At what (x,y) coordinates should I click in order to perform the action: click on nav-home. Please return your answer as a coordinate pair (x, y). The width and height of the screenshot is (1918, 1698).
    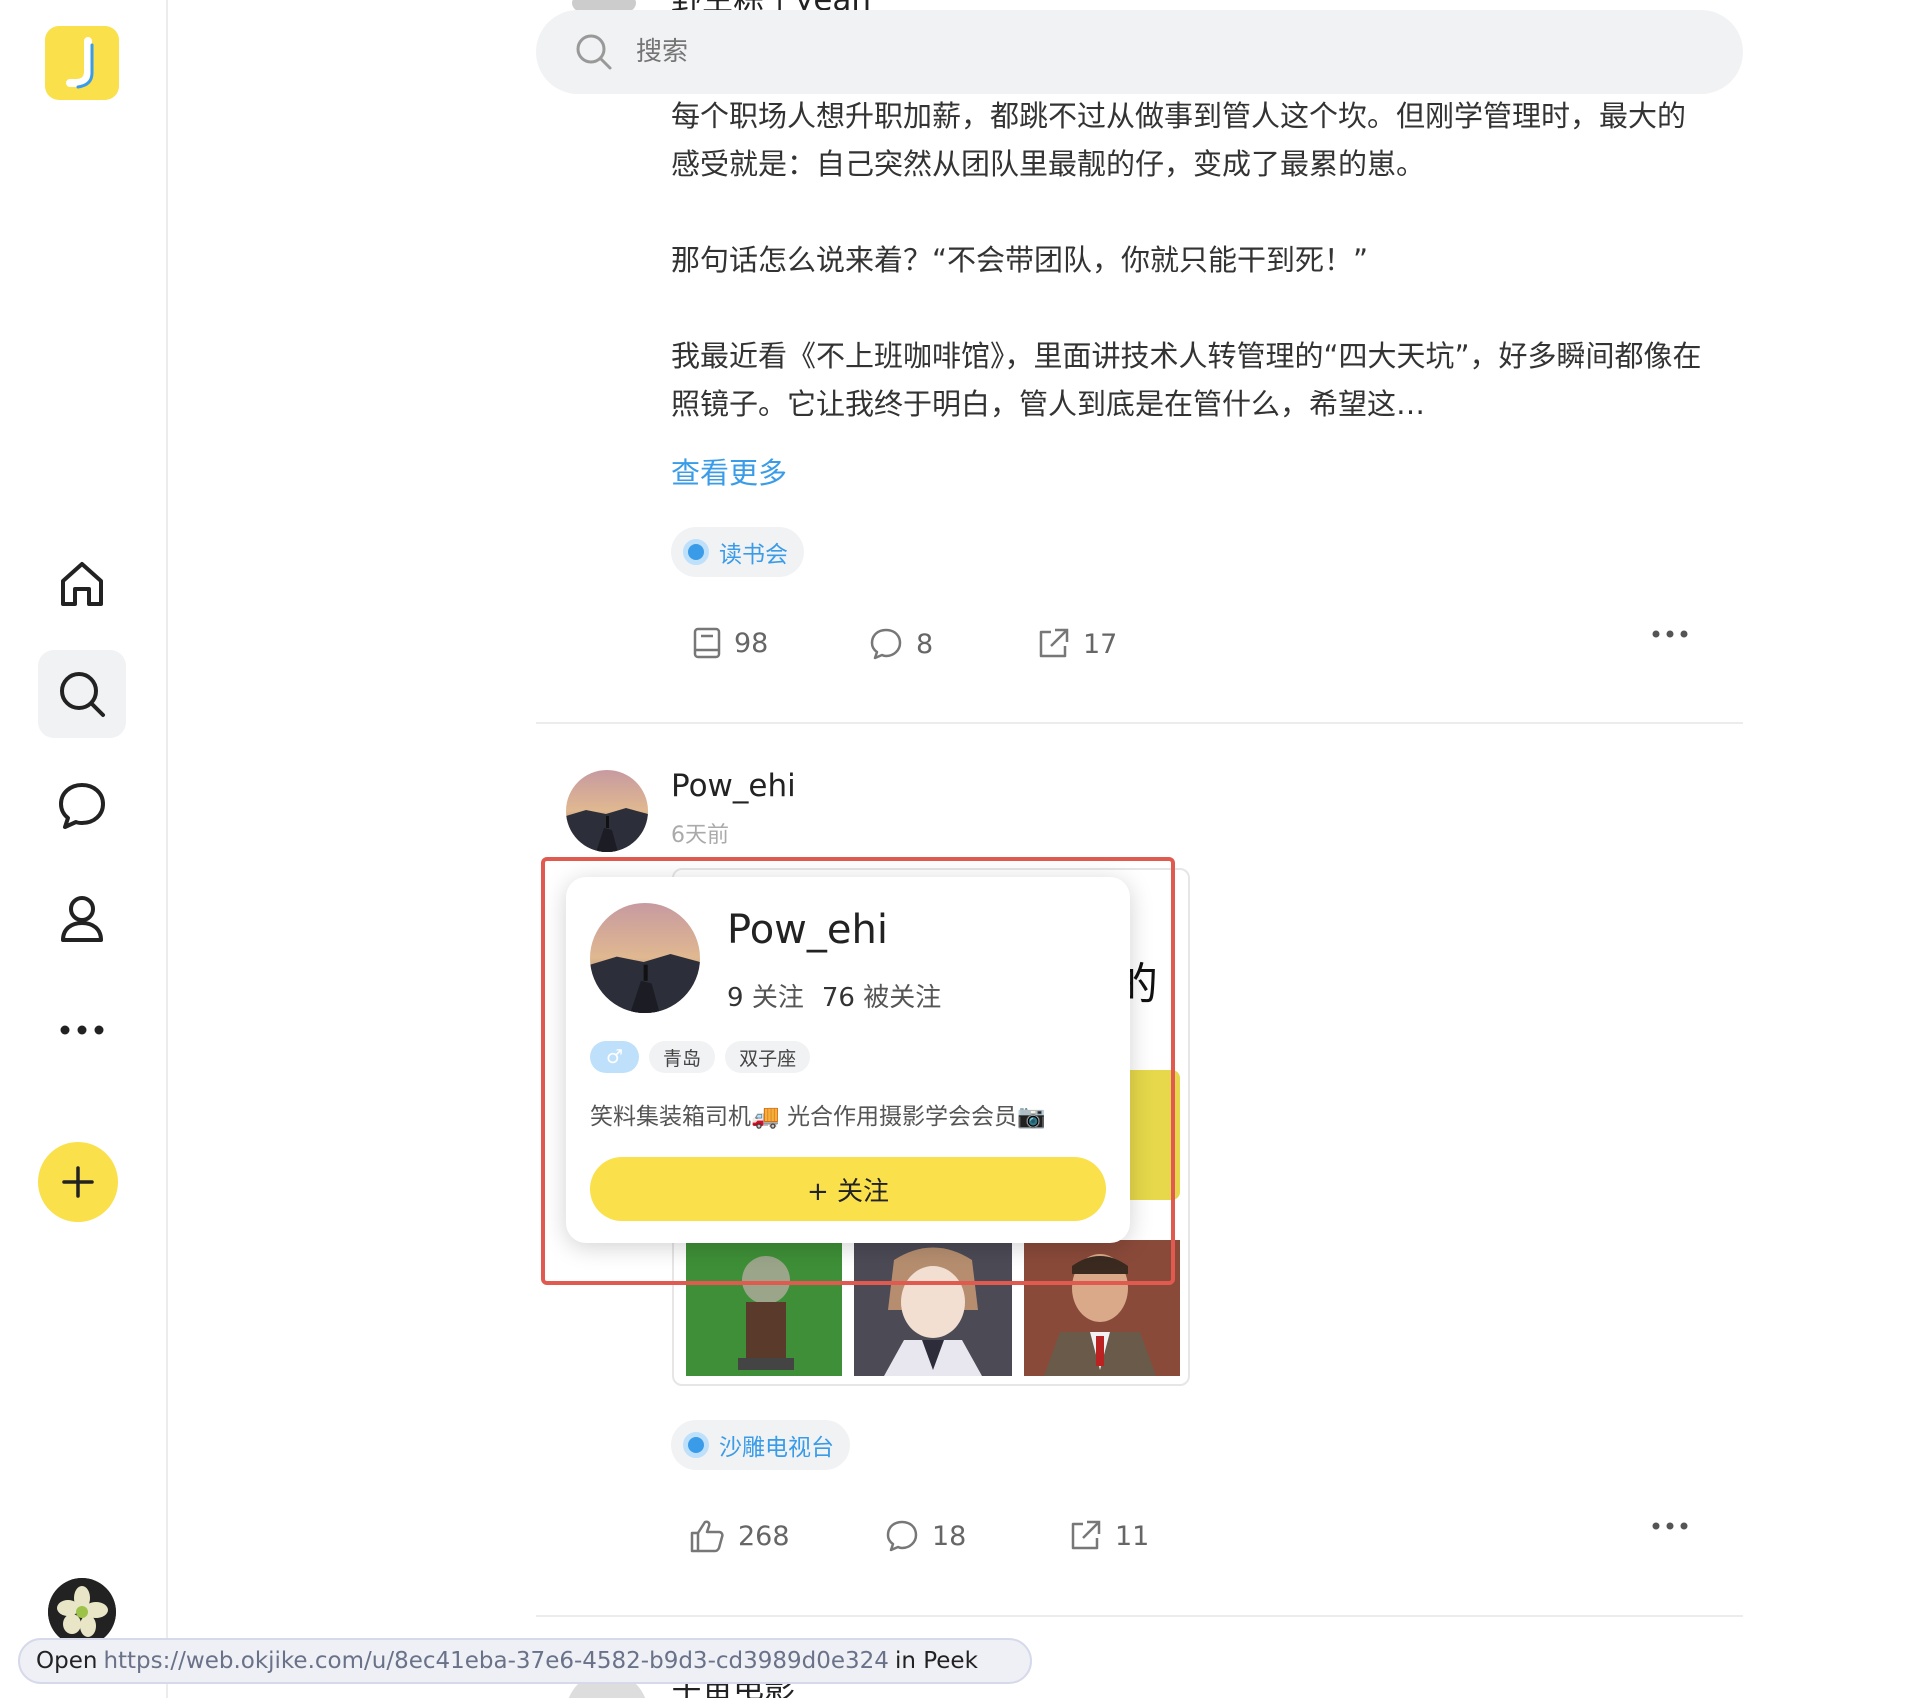
    Looking at the image, I should click on (82, 584).